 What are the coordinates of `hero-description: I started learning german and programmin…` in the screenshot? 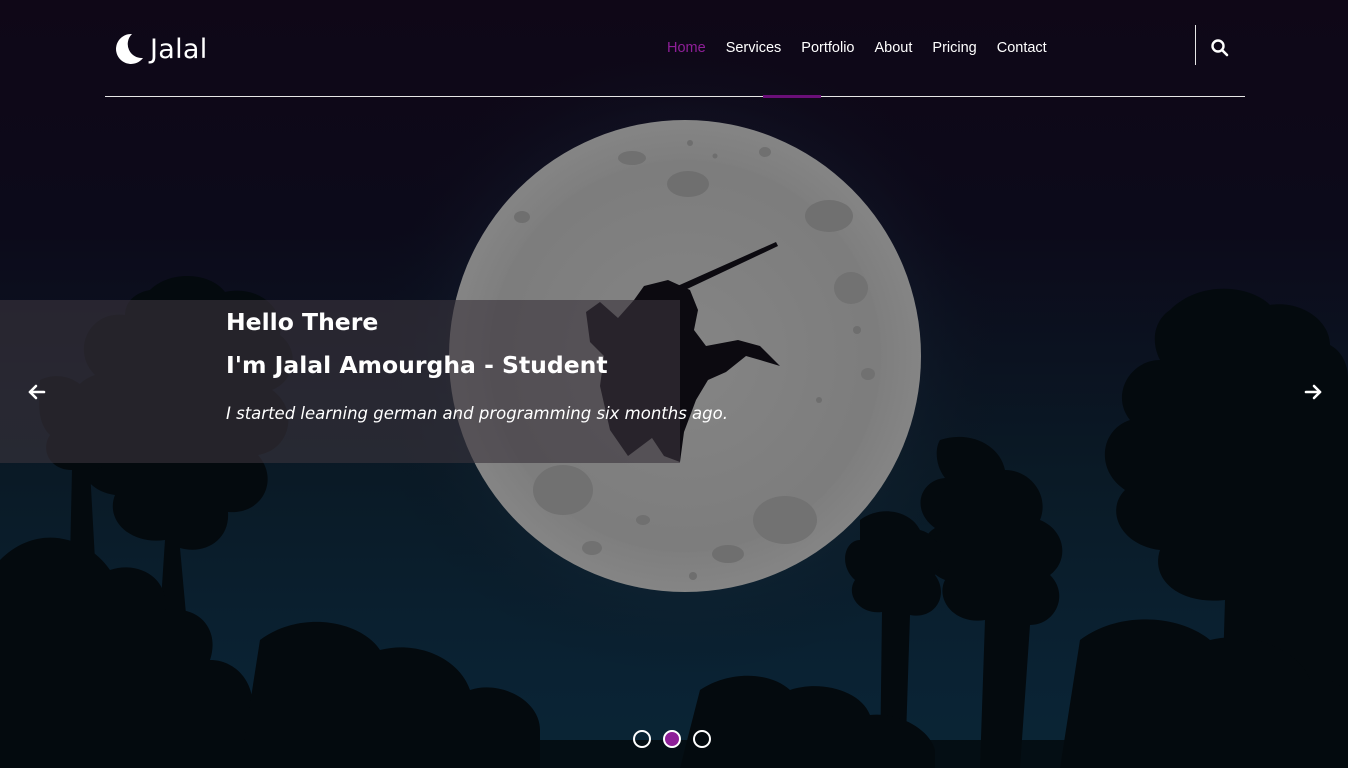 It's located at (477, 413).